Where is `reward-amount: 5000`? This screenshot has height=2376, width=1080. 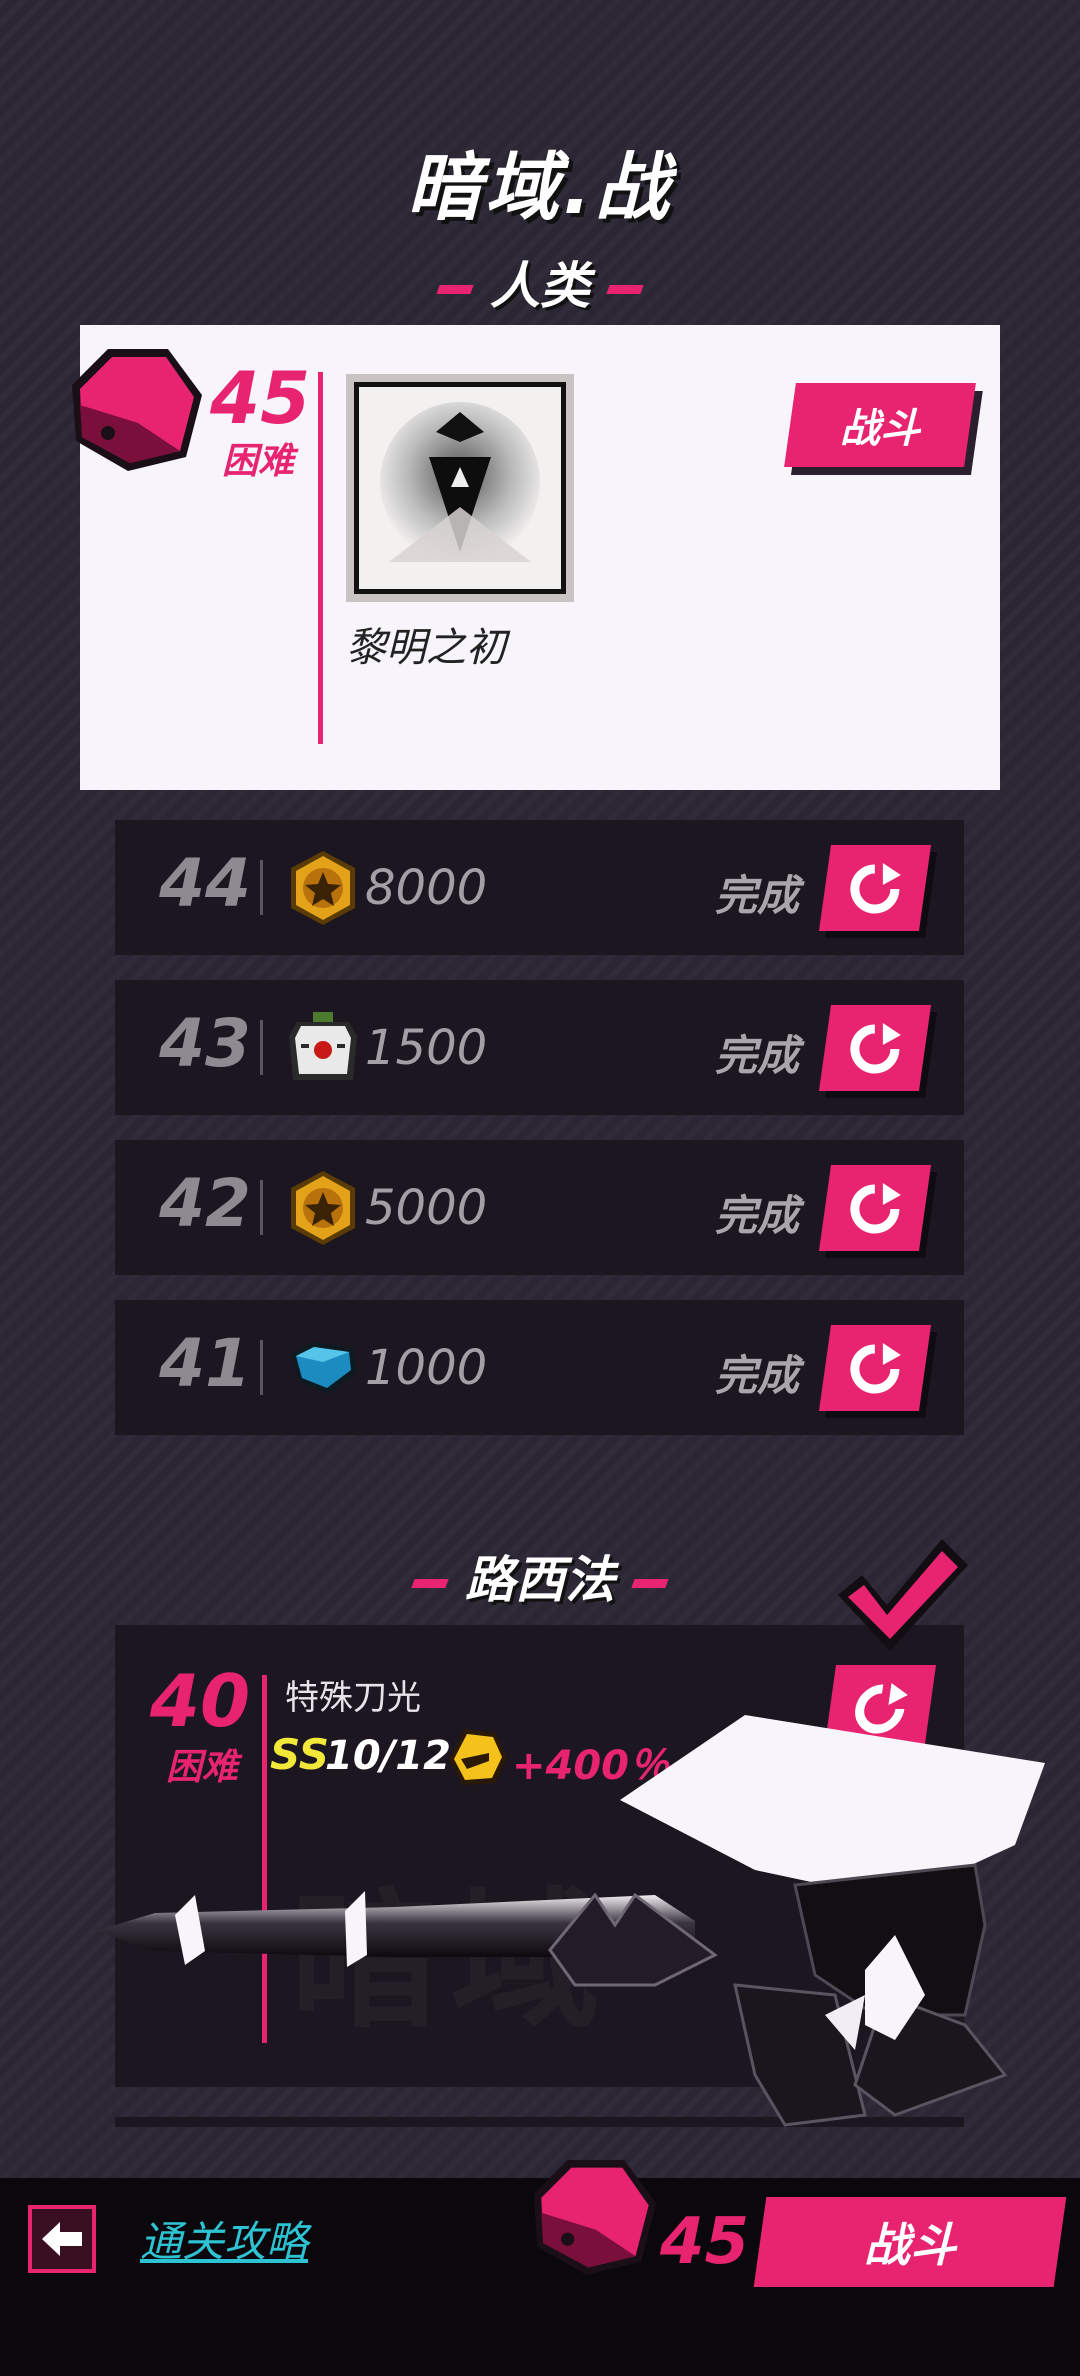 reward-amount: 5000 is located at coordinates (426, 1208).